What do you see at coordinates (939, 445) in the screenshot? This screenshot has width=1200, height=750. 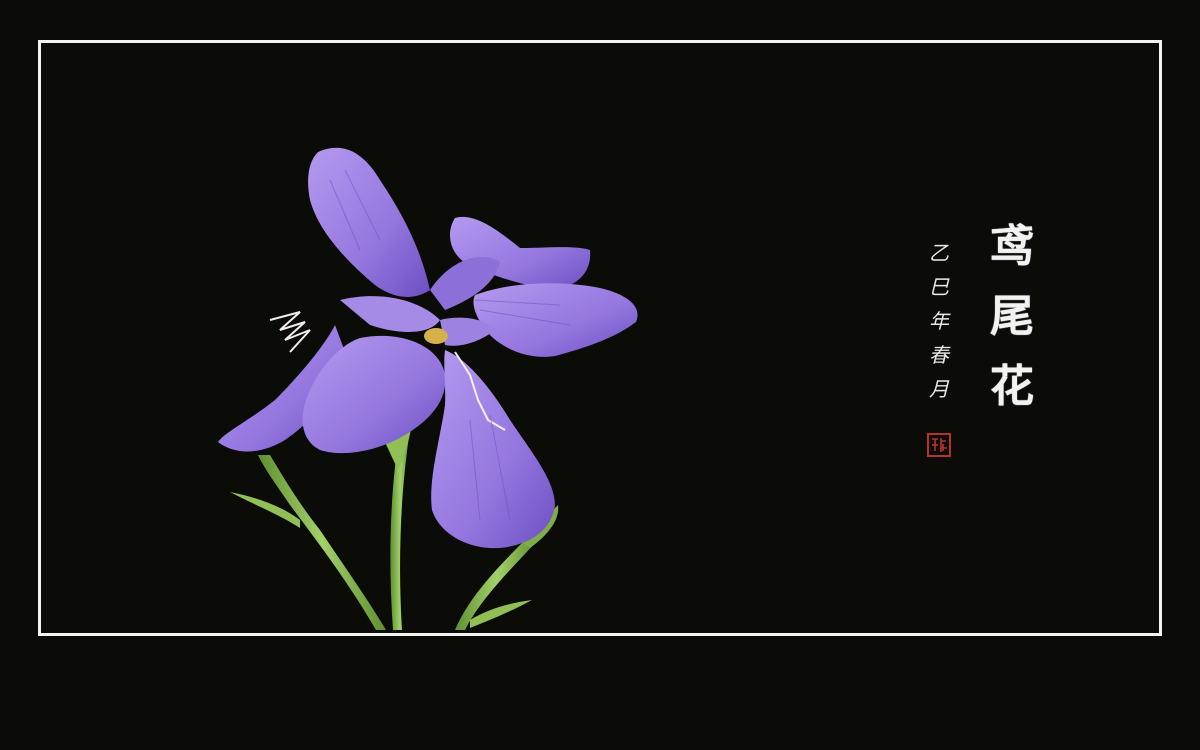 I see `red-seal-stamp-icon` at bounding box center [939, 445].